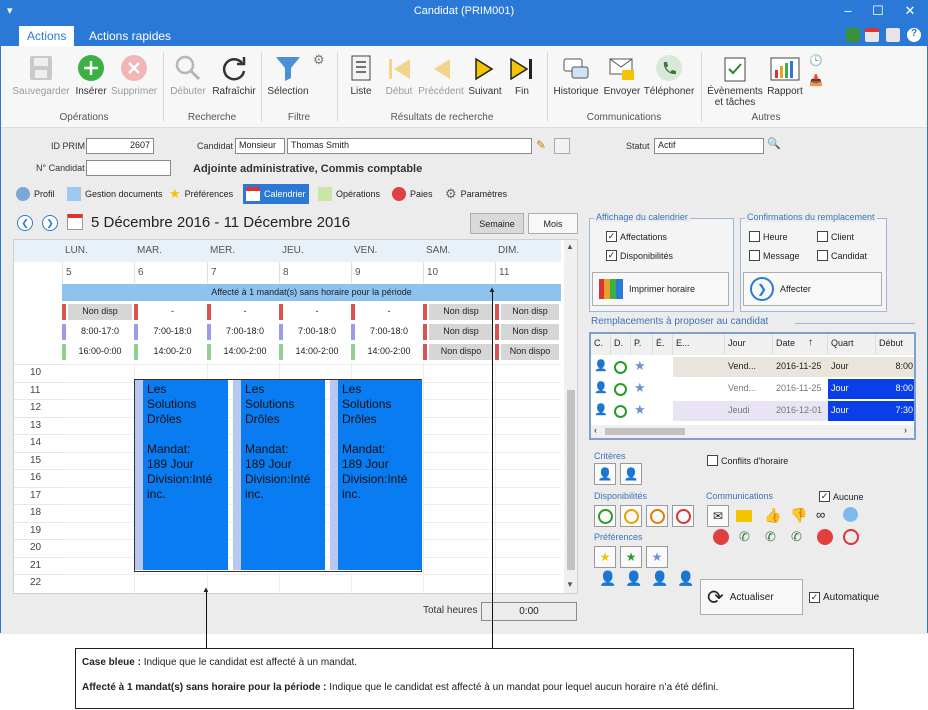 The height and width of the screenshot is (710, 928). Describe the element at coordinates (601, 344) in the screenshot. I see `col-header: C.` at that location.